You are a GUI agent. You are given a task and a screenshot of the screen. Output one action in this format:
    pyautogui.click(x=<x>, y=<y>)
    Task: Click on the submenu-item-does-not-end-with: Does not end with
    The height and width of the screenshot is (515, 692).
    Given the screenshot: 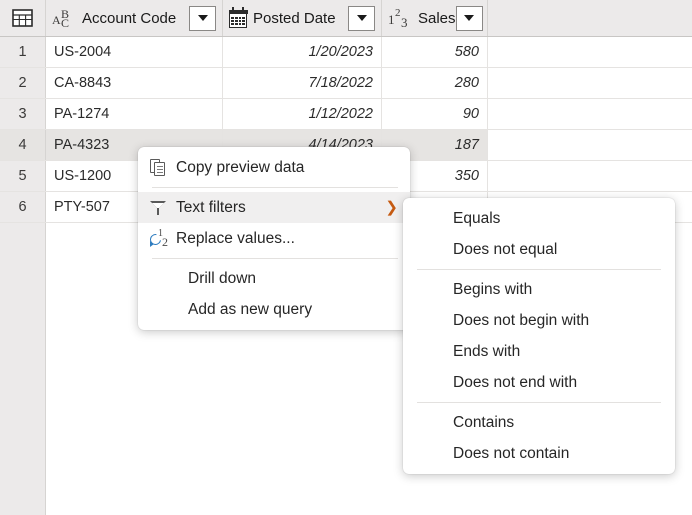 What is the action you would take?
    pyautogui.click(x=539, y=382)
    